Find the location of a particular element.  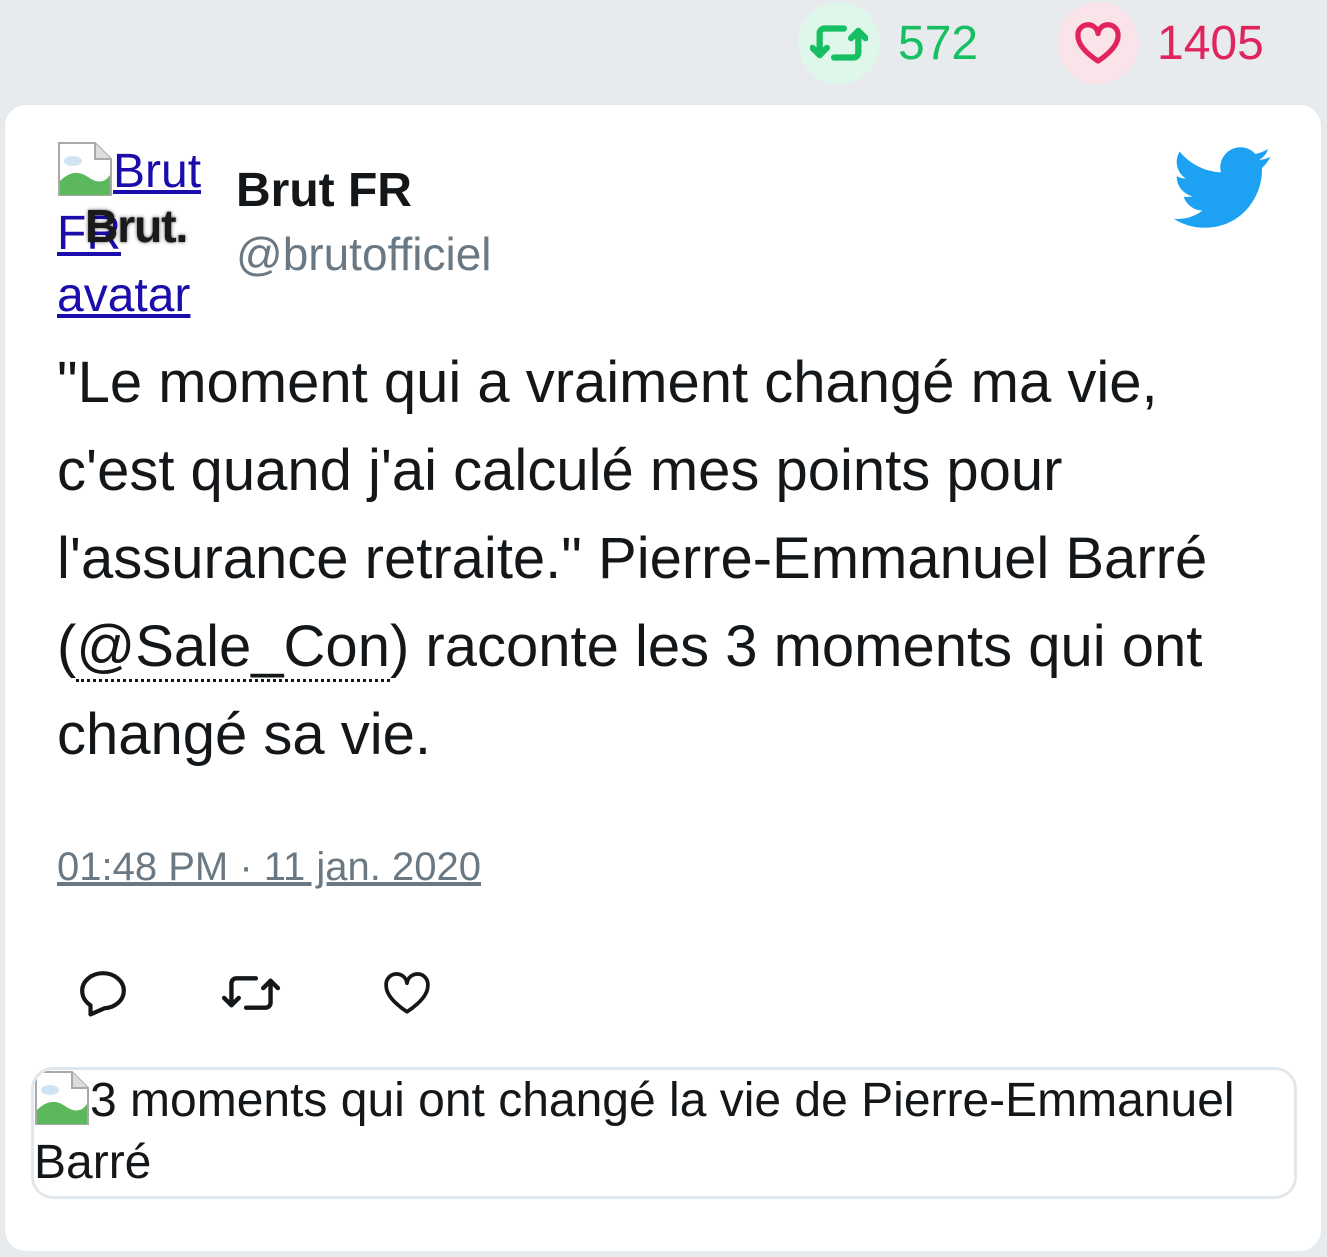

avatar-link: Brut FR avatar is located at coordinates (129, 232).